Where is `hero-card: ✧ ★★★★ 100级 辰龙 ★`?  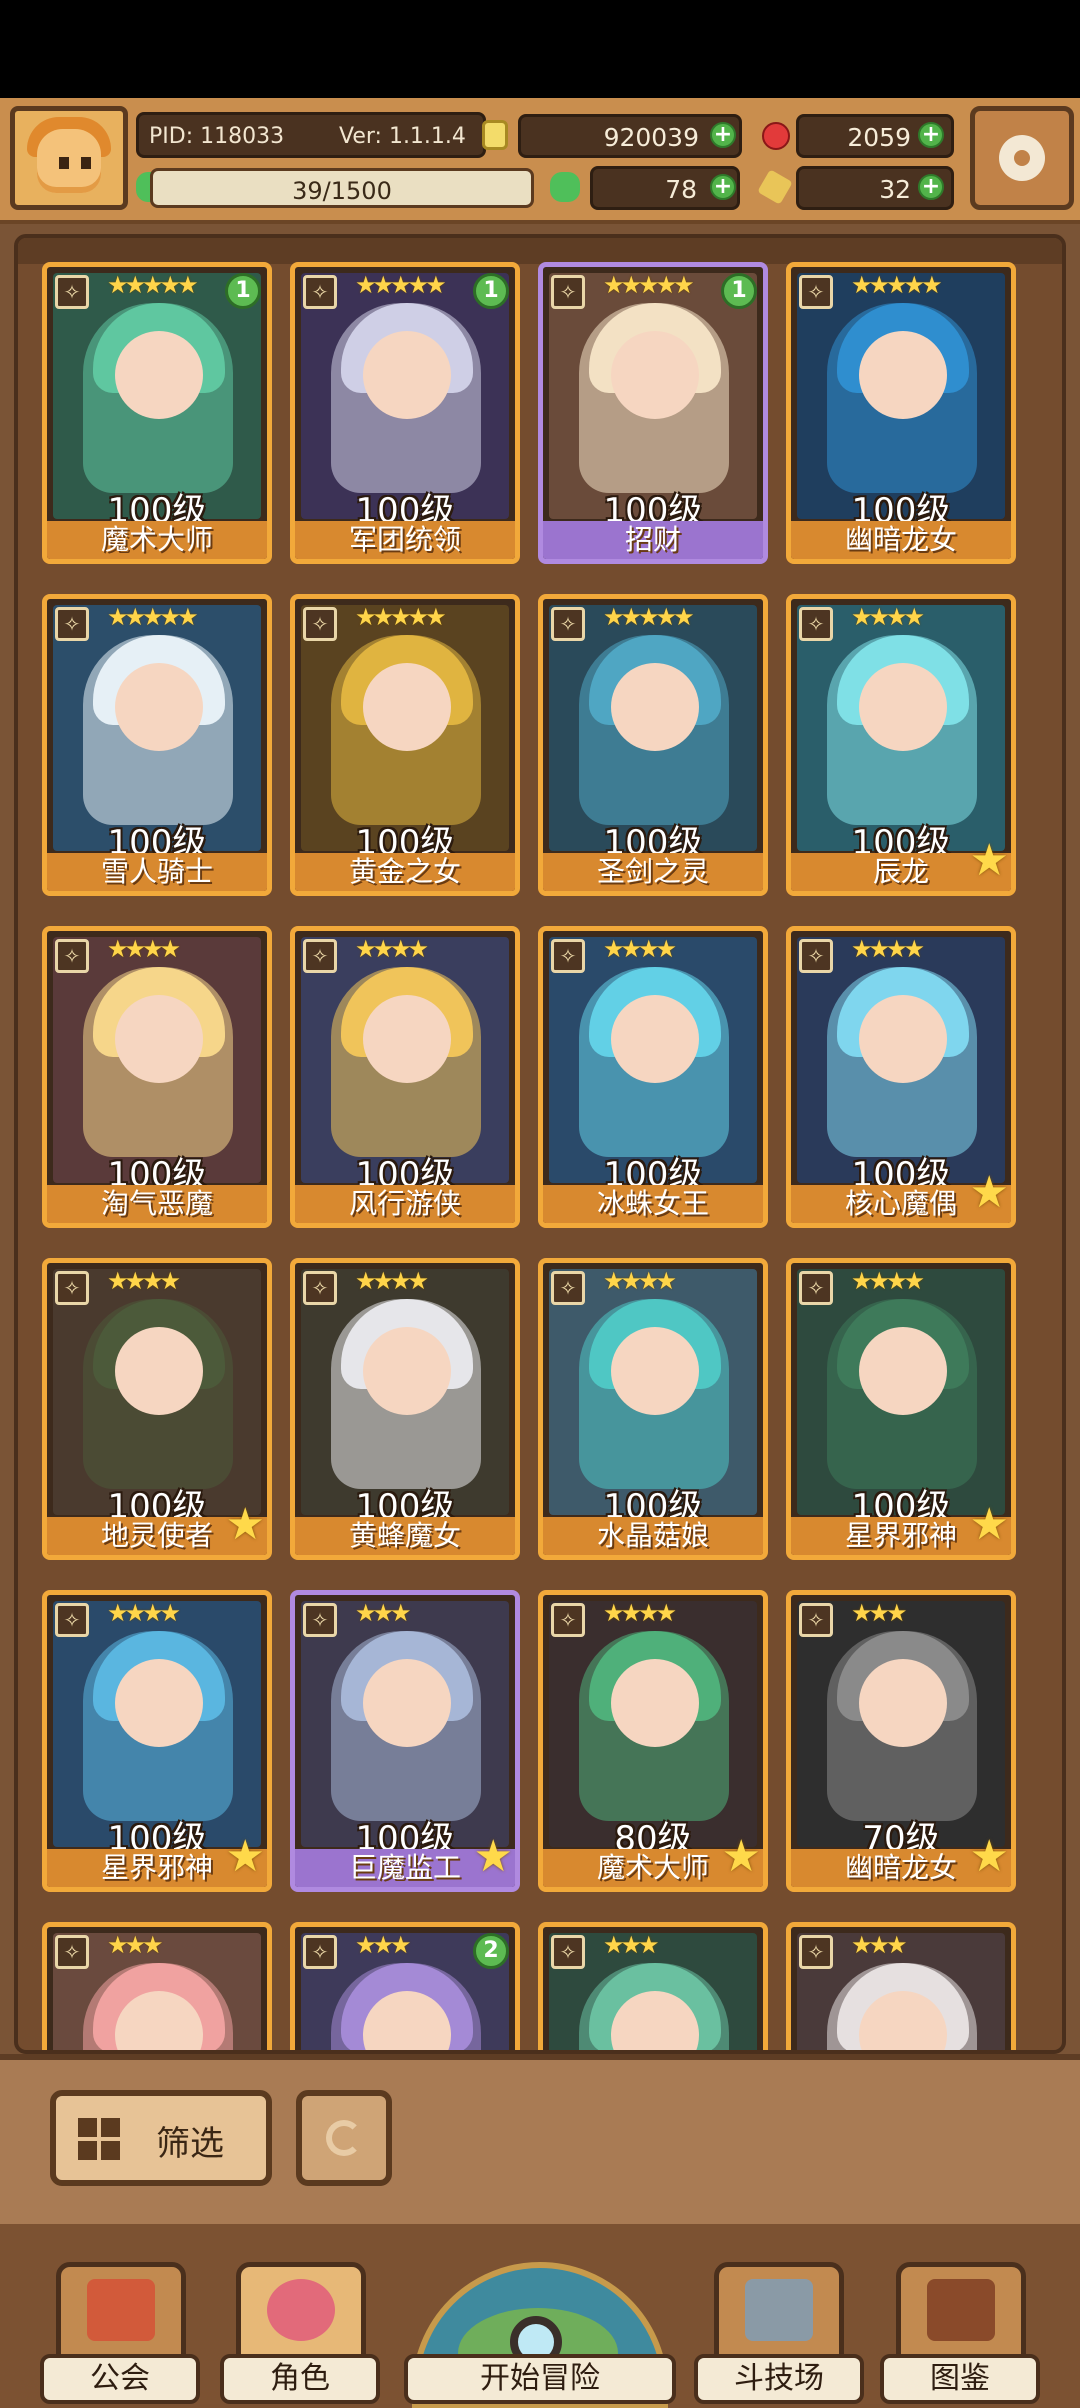
hero-card: ✧ ★★★★ 100级 辰龙 ★ is located at coordinates (901, 745).